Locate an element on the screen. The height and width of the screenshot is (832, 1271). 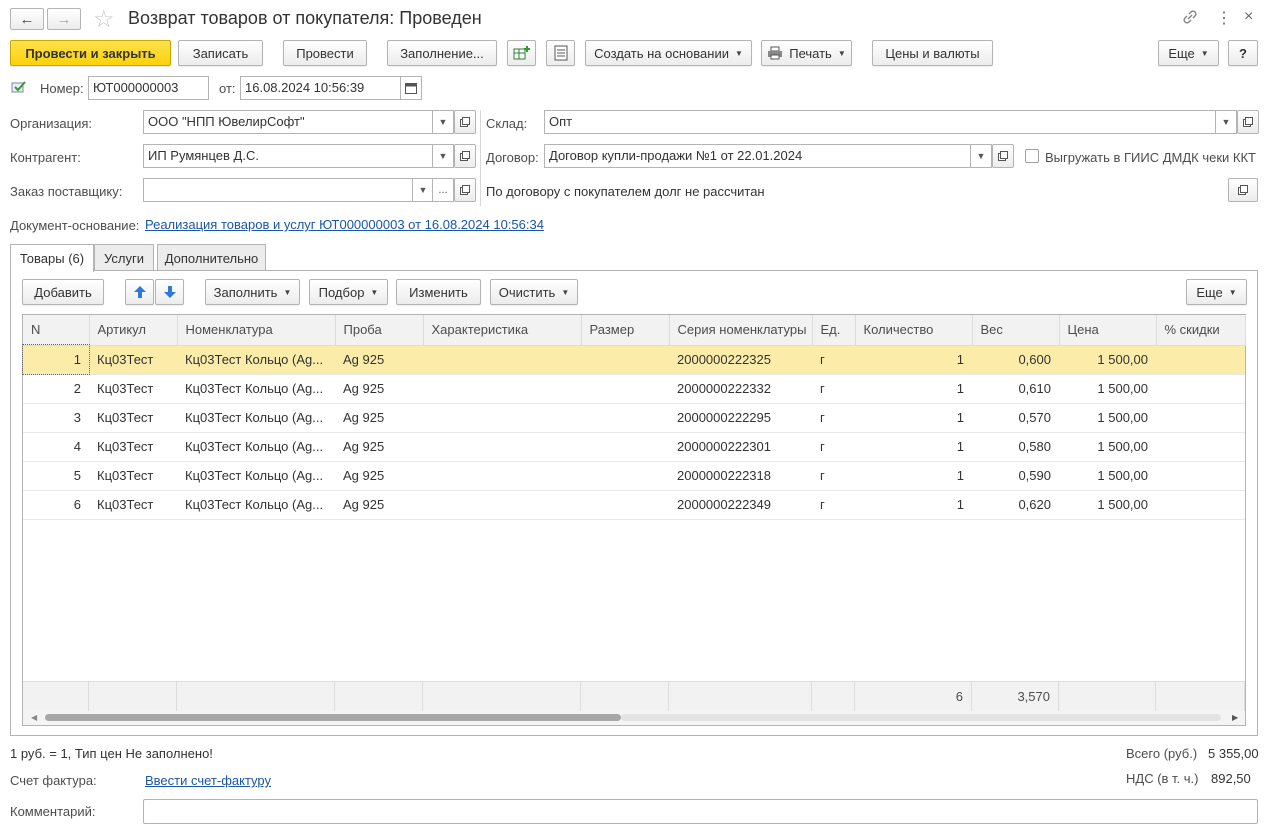
scroll-left-icon: ◀ is located at coordinates (34, 717).